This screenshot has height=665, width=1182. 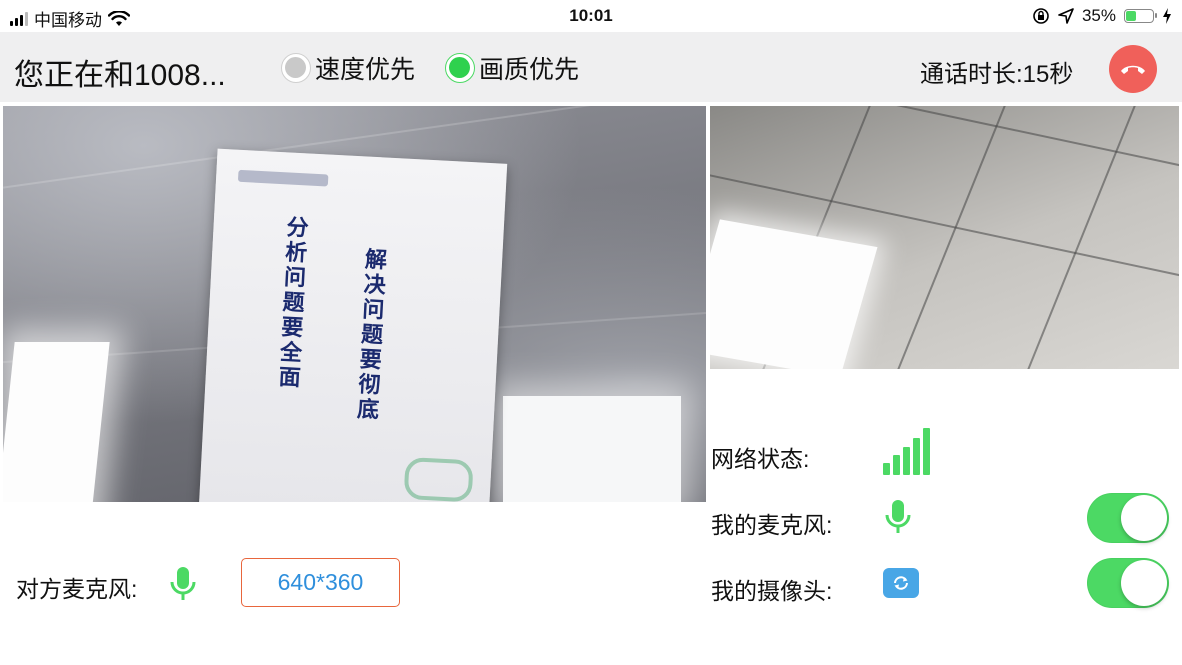 I want to click on call-header: 您正在和1008... 速度优先 画质优先 通话时长:15秒, so click(x=591, y=67).